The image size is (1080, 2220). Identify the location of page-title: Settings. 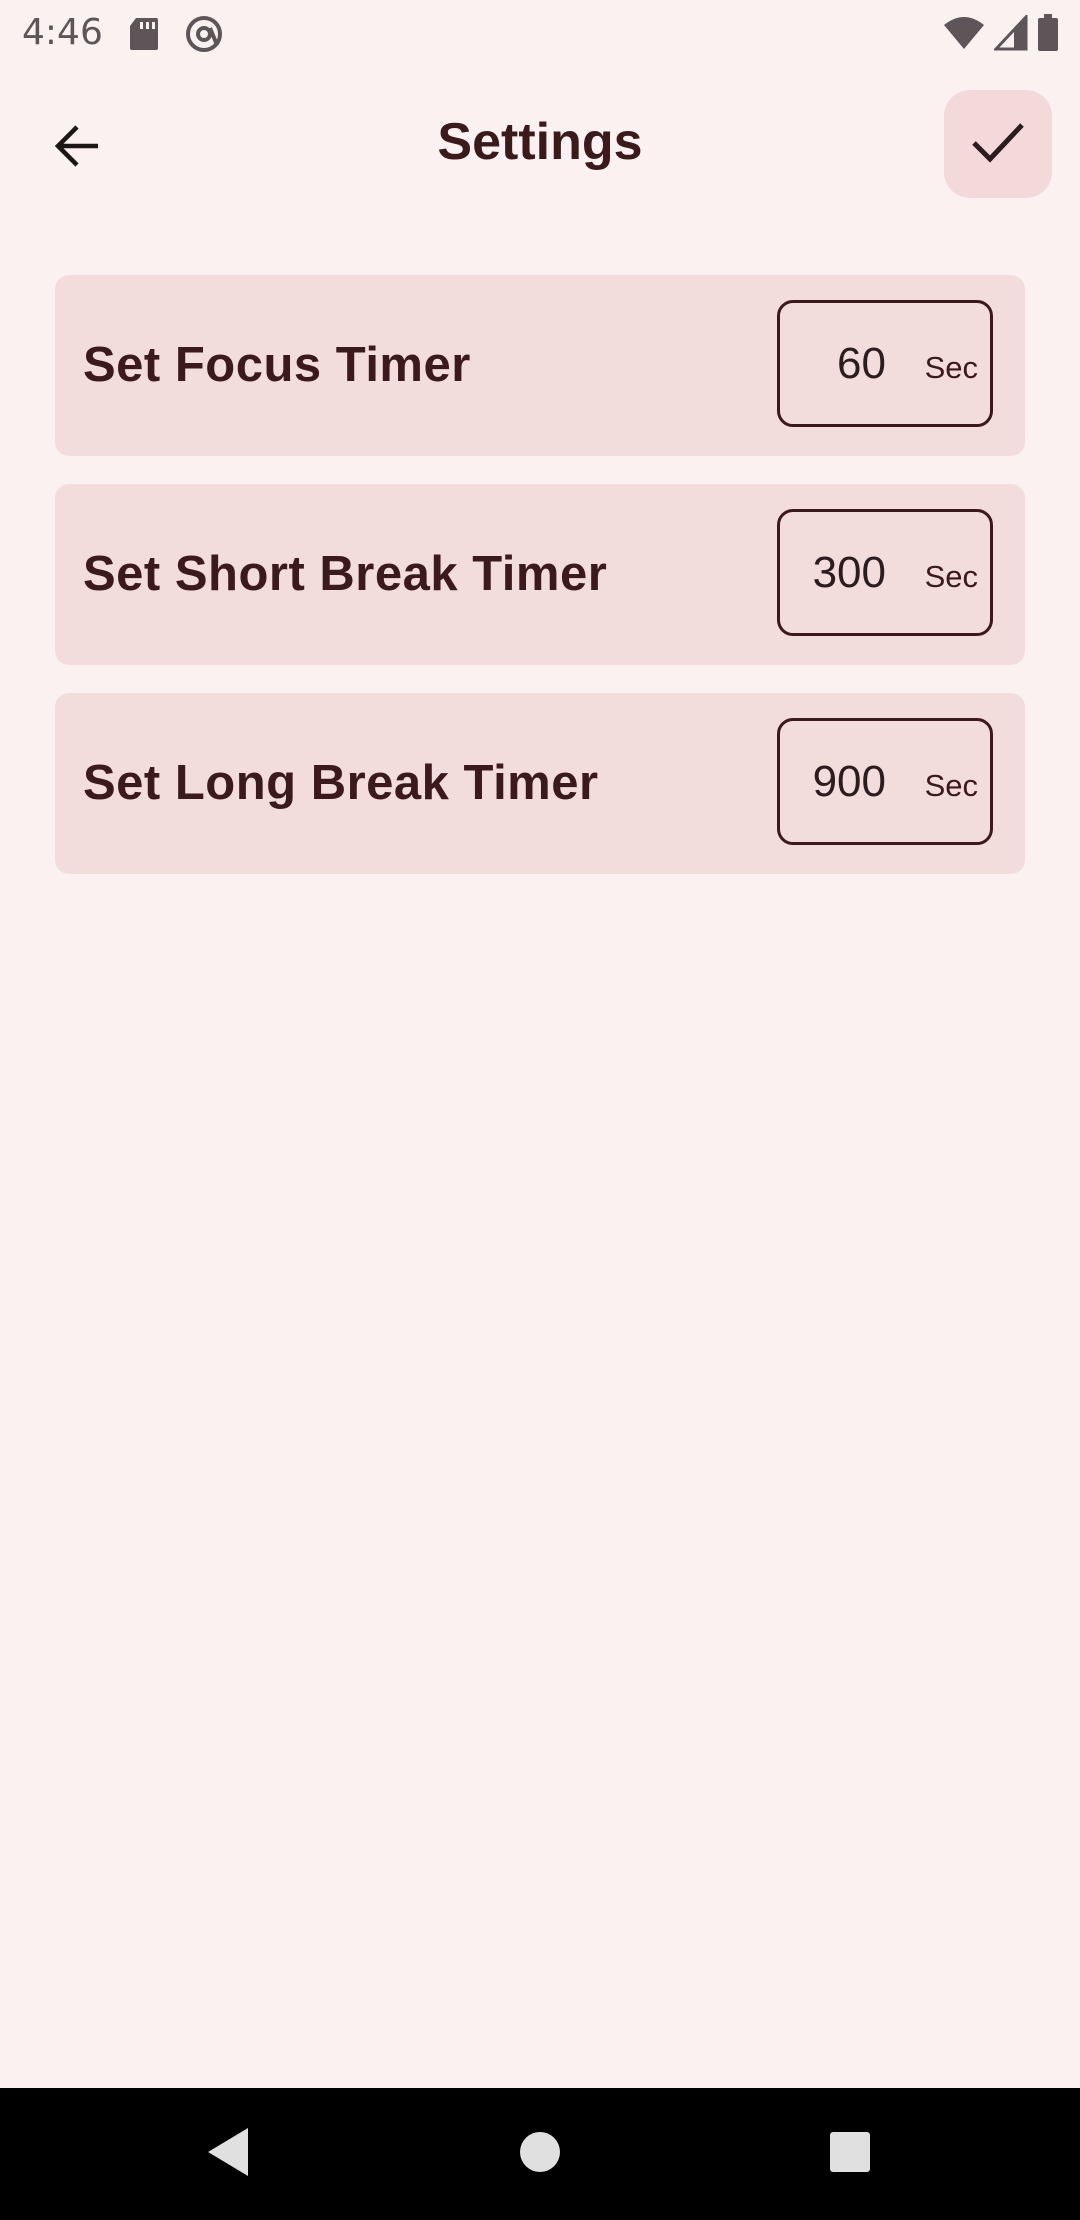
(540, 142).